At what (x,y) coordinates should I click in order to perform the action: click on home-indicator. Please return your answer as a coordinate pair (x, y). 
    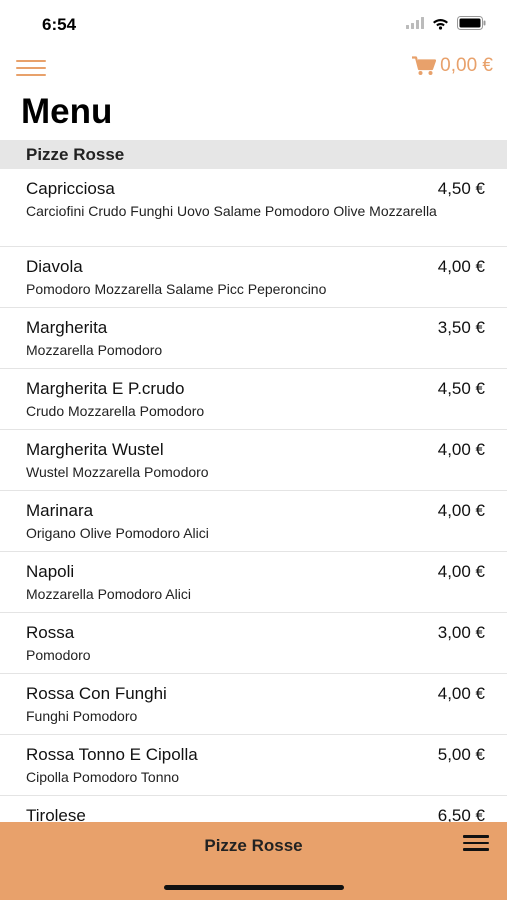
    Looking at the image, I should click on (254, 887).